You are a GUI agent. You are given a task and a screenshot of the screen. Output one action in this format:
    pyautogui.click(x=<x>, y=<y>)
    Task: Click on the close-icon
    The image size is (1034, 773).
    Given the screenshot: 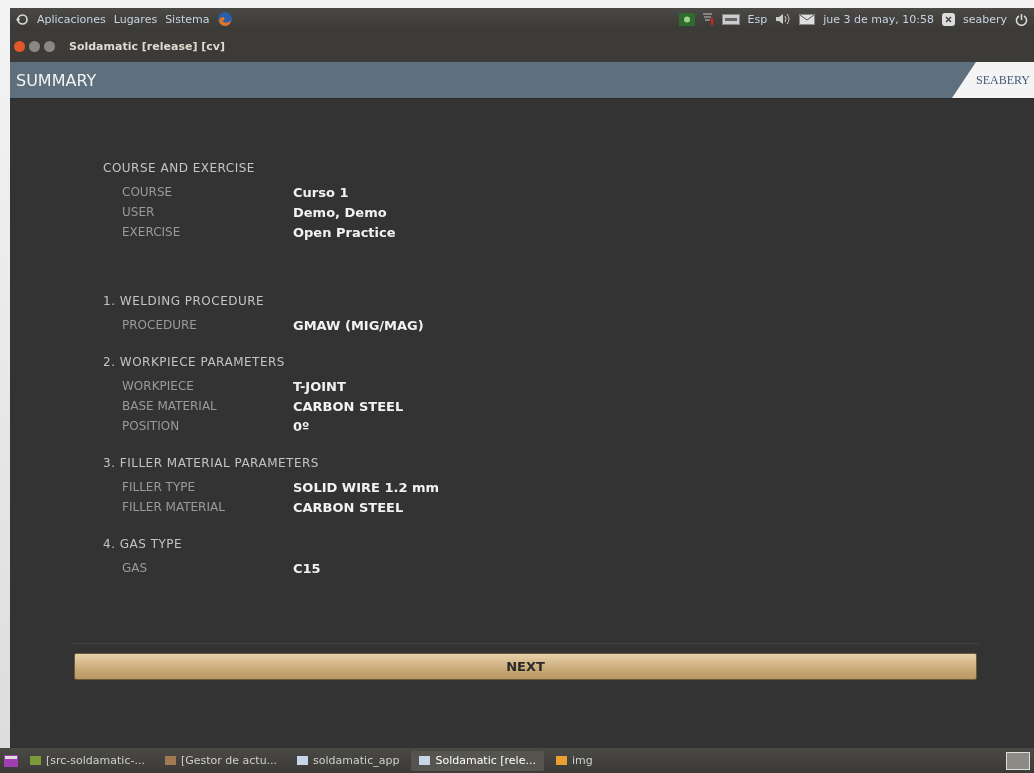 What is the action you would take?
    pyautogui.click(x=19, y=46)
    